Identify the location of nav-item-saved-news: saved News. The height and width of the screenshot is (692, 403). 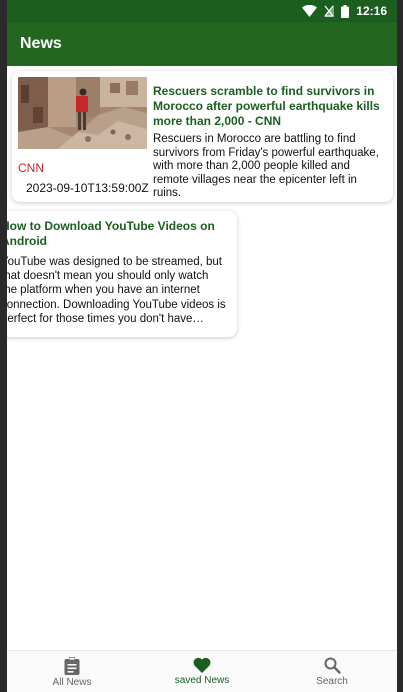
(202, 671).